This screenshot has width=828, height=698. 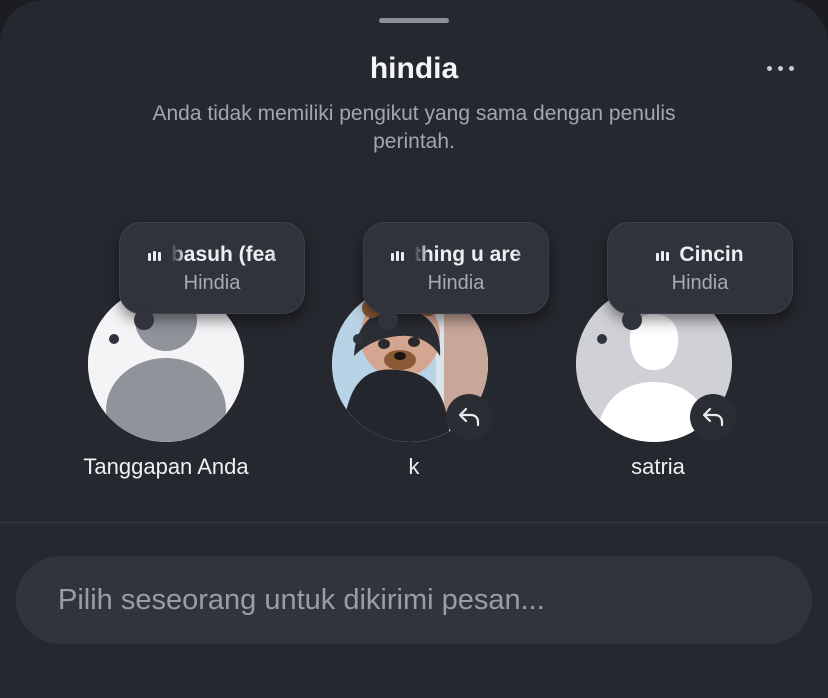 I want to click on person-name: Tanggapan Anda, so click(x=166, y=466).